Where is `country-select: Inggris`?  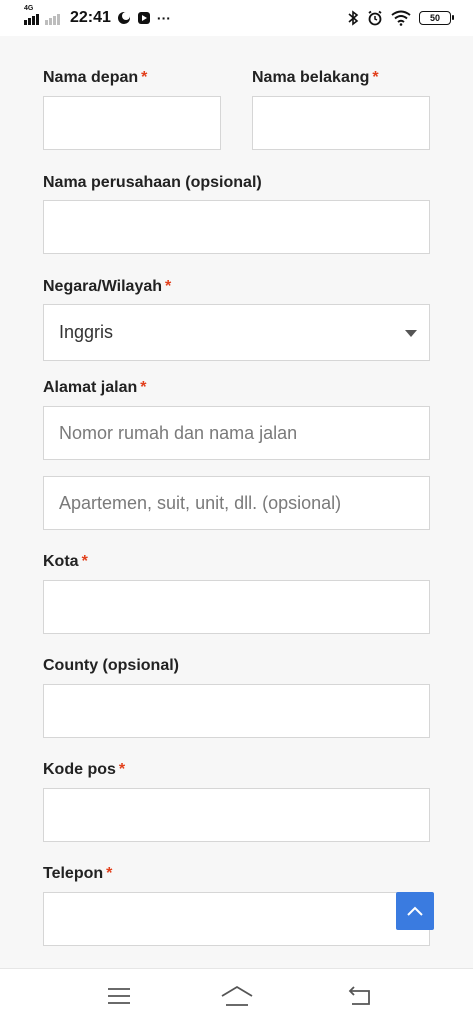
country-select: Inggris is located at coordinates (236, 332).